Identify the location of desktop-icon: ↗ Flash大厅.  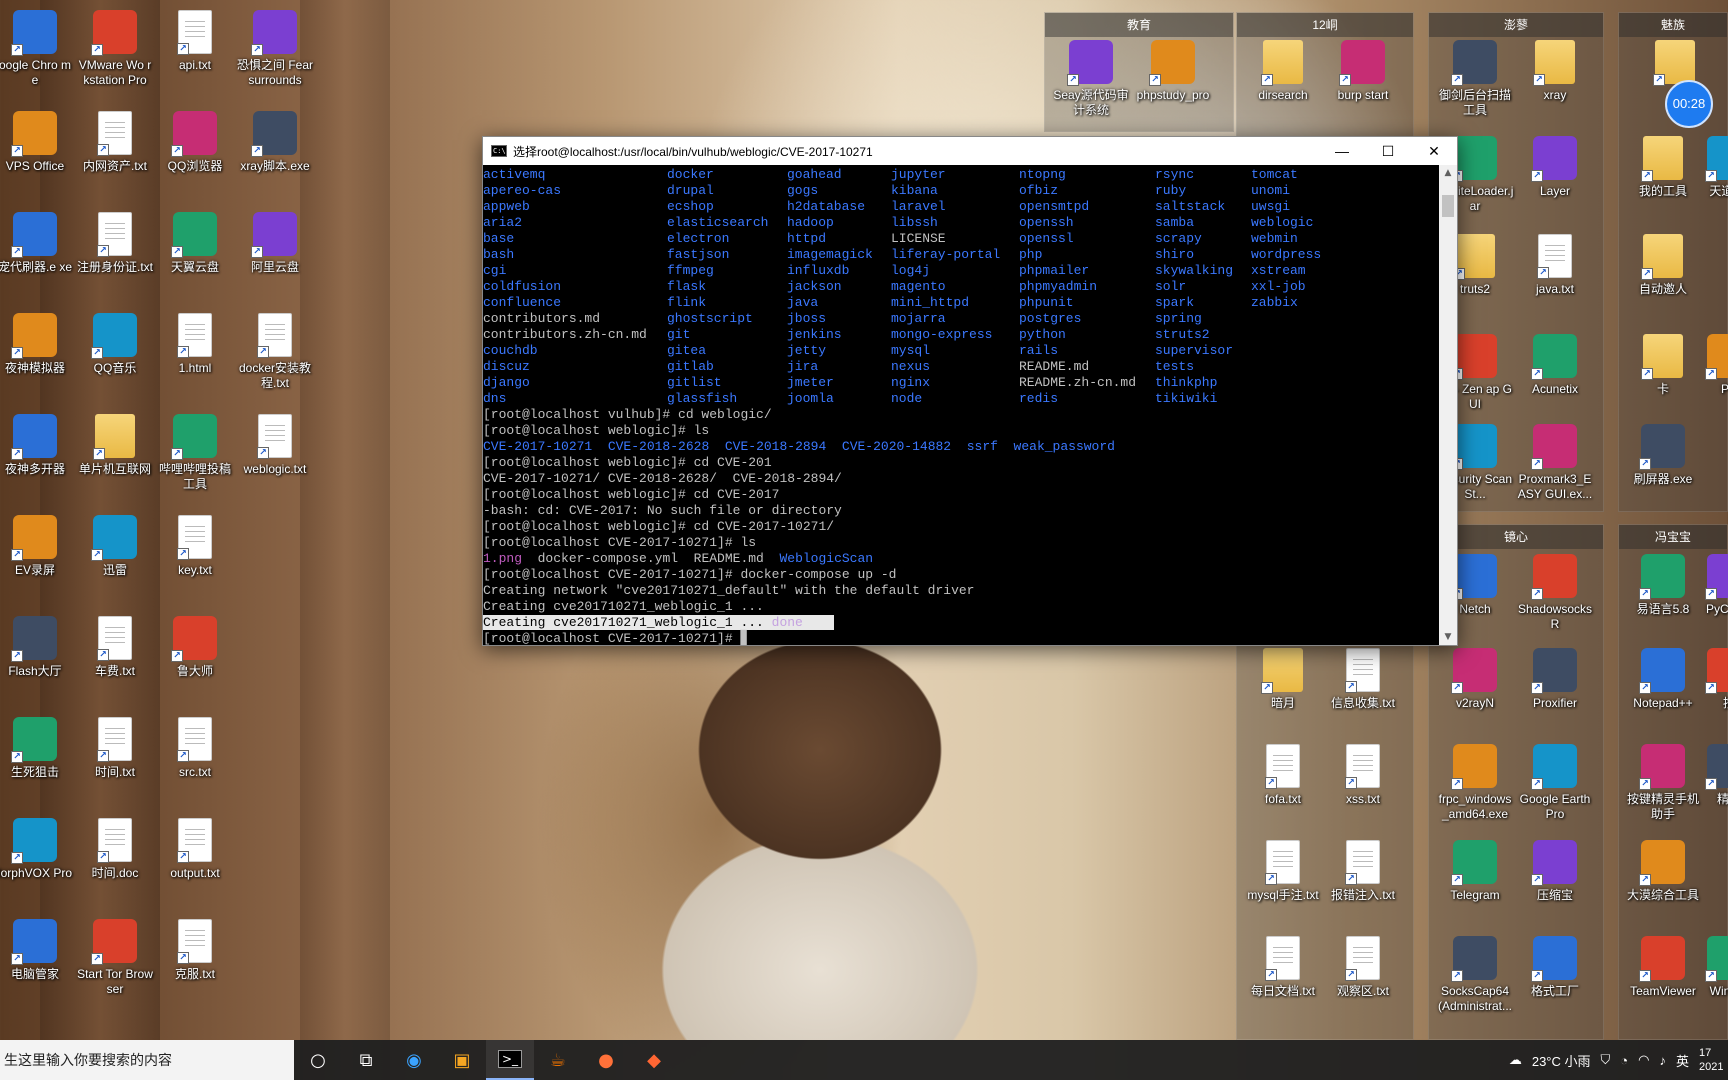
(37, 647).